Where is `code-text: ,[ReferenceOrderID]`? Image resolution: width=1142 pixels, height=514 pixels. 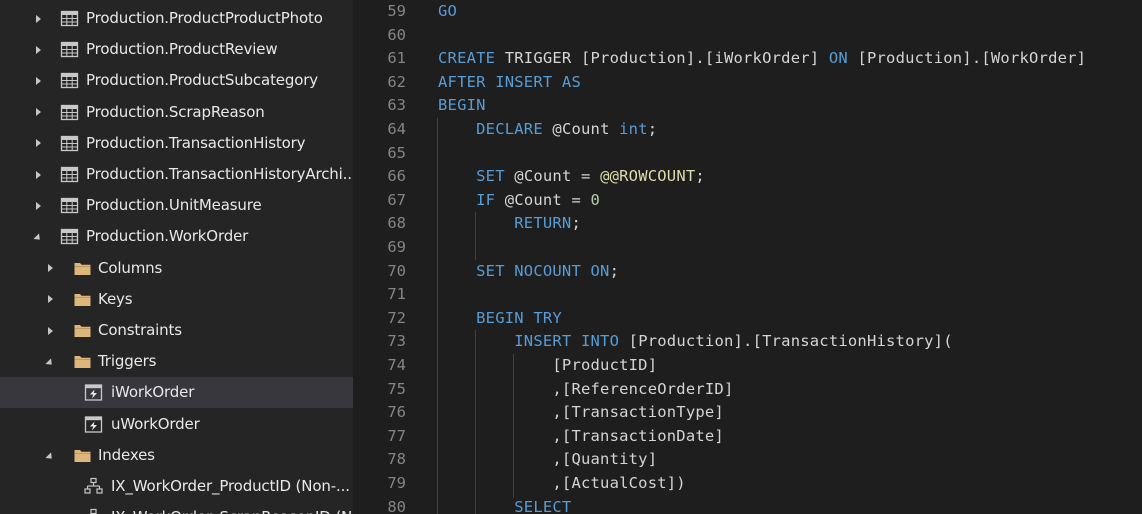 code-text: ,[ReferenceOrderID] is located at coordinates (586, 390).